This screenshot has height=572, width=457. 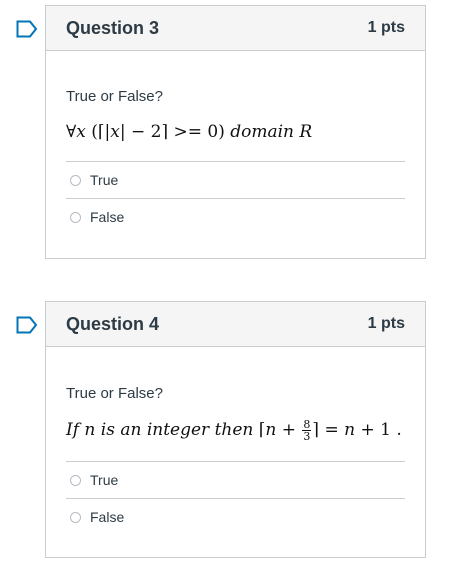 I want to click on math-plus: +, so click(x=289, y=430).